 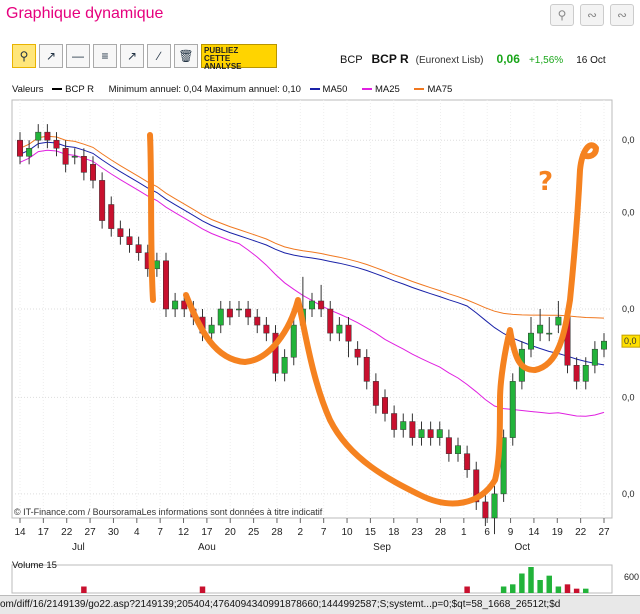 What do you see at coordinates (630, 341) in the screenshot?
I see `last-price-label: 0,0` at bounding box center [630, 341].